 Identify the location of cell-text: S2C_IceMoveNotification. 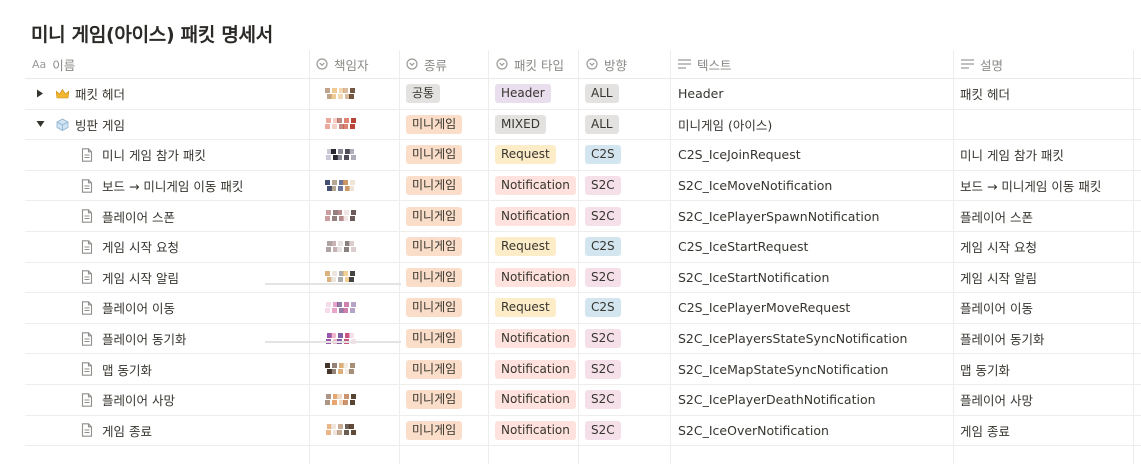
(813, 186).